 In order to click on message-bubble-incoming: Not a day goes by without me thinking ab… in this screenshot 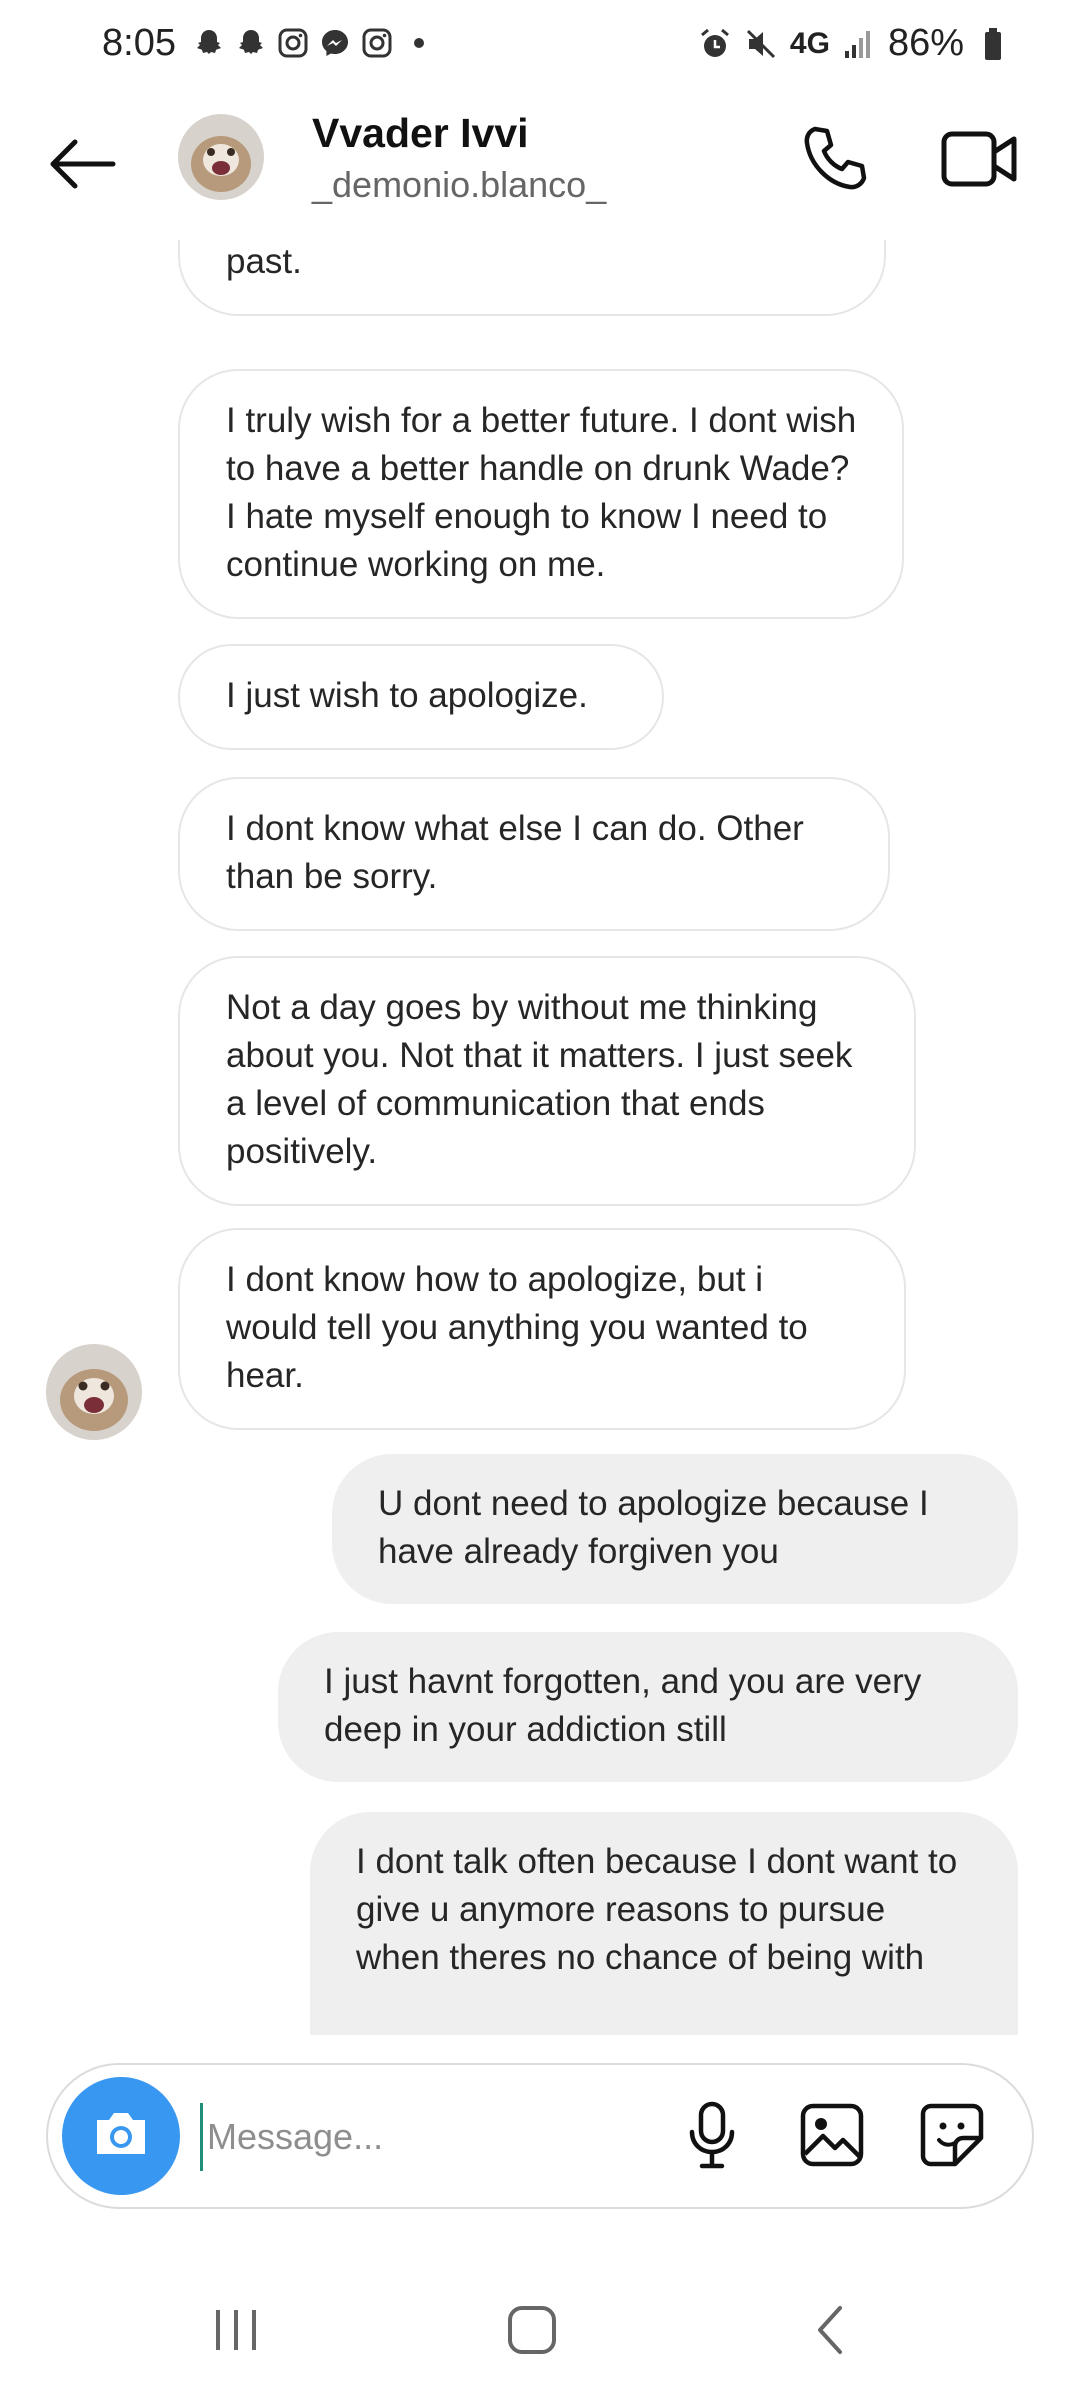, I will do `click(547, 1081)`.